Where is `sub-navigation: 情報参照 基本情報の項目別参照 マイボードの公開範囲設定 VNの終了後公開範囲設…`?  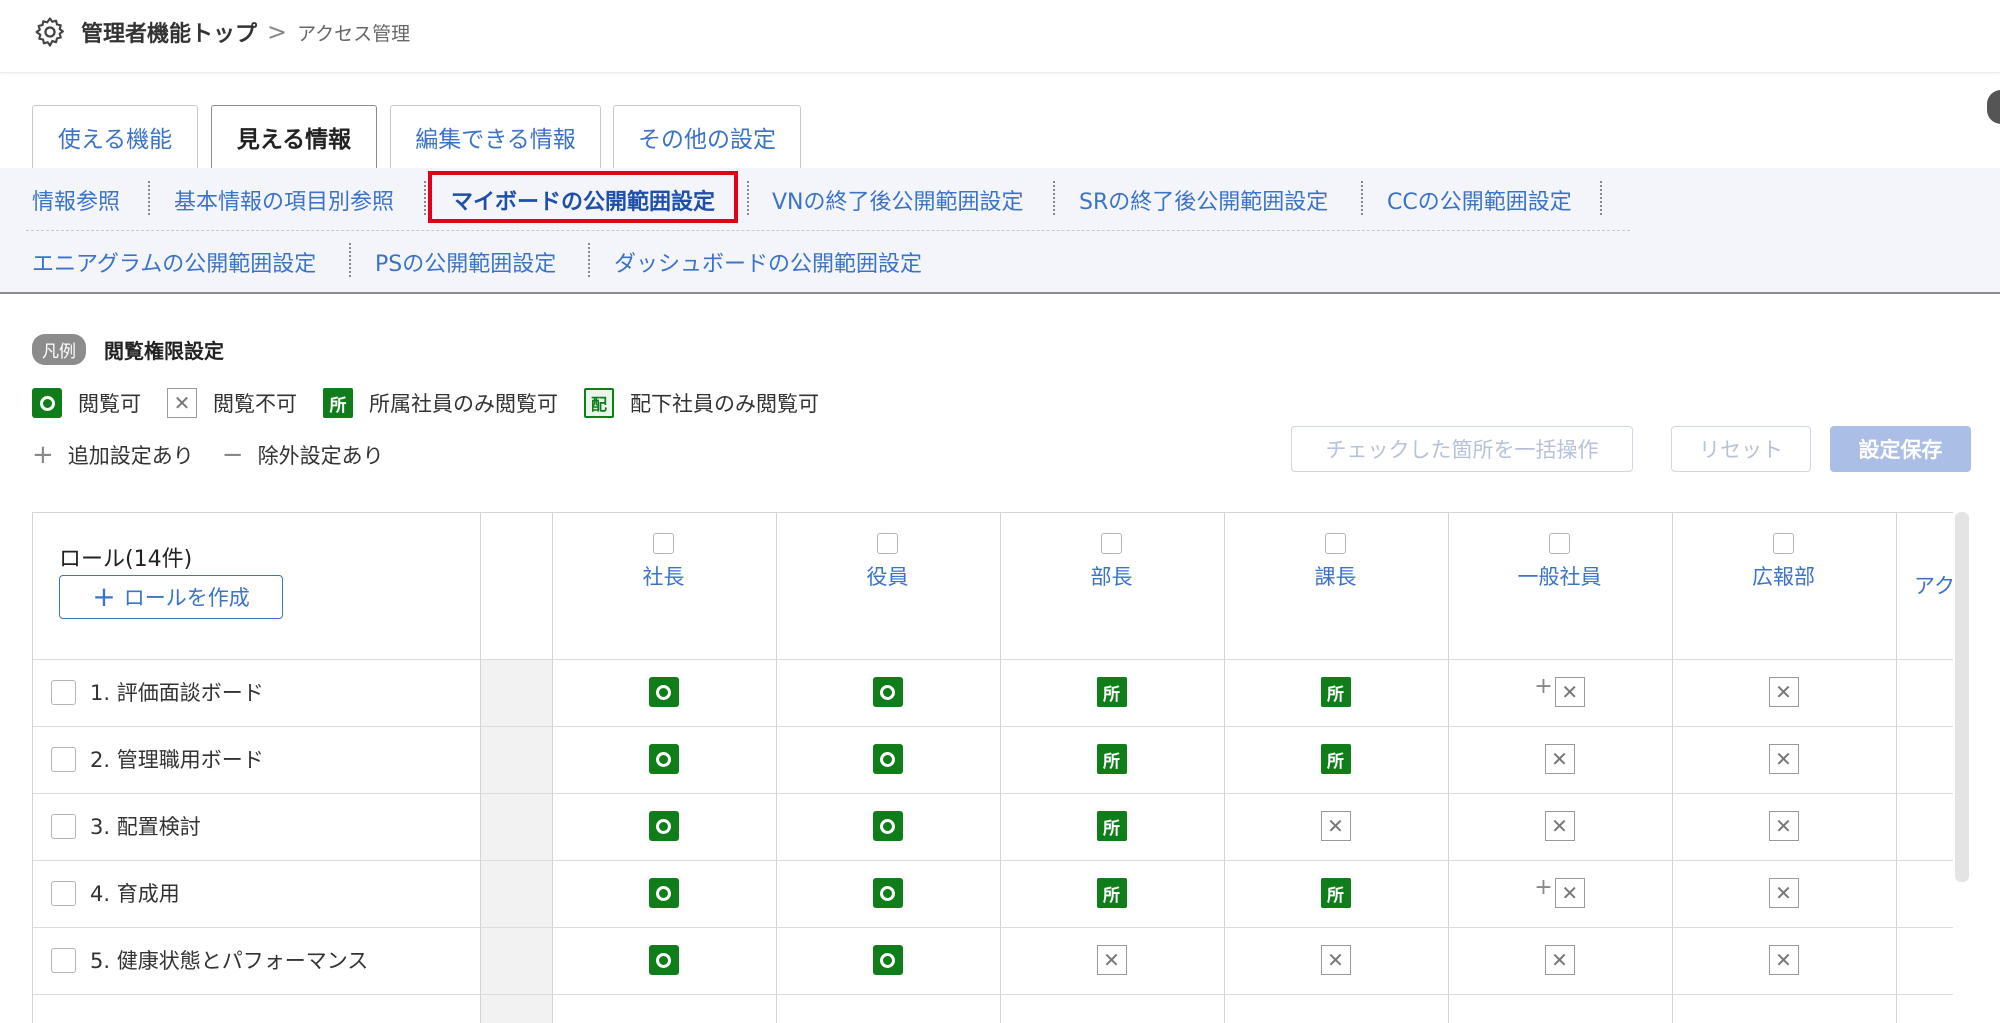 sub-navigation: 情報参照 基本情報の項目別参照 マイボードの公開範囲設定 VNの終了後公開範囲設… is located at coordinates (1000, 231).